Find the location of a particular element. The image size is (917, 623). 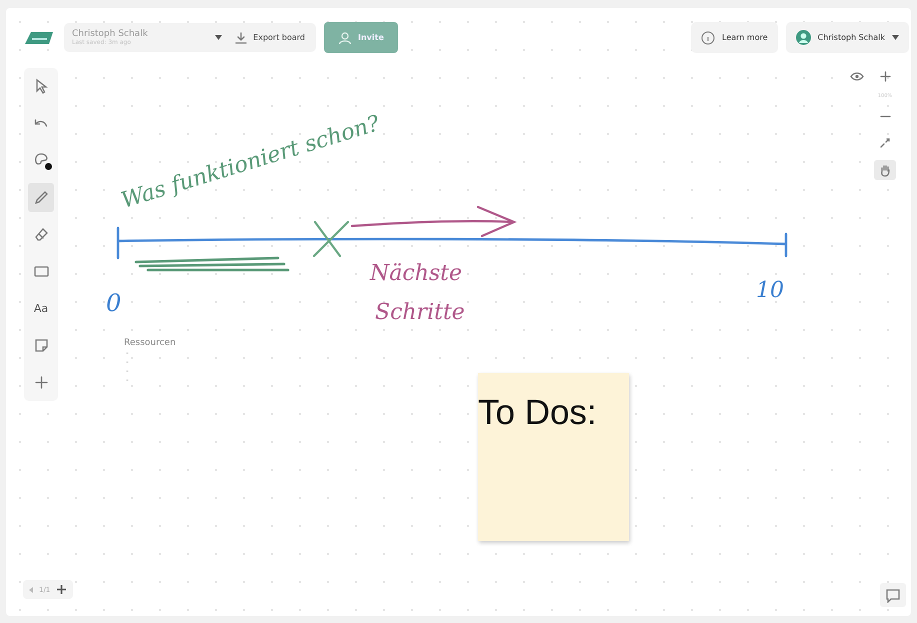

board-owner: Christoph Schalk is located at coordinates (110, 34).